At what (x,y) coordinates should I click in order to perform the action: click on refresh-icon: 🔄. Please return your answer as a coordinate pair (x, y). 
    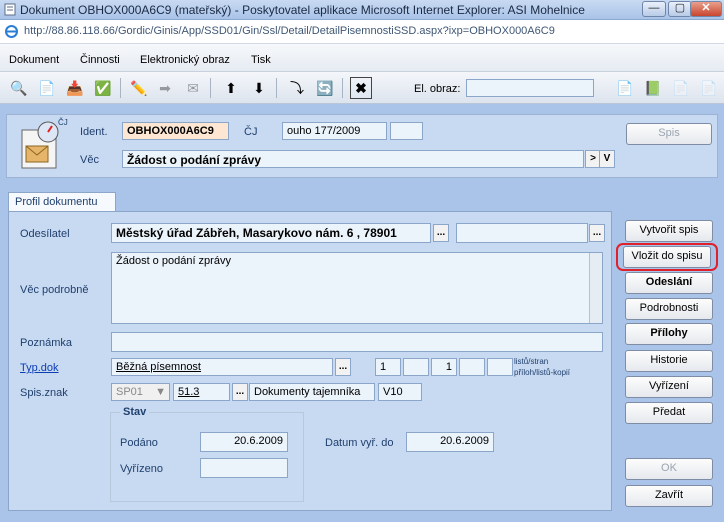
    Looking at the image, I should click on (325, 88).